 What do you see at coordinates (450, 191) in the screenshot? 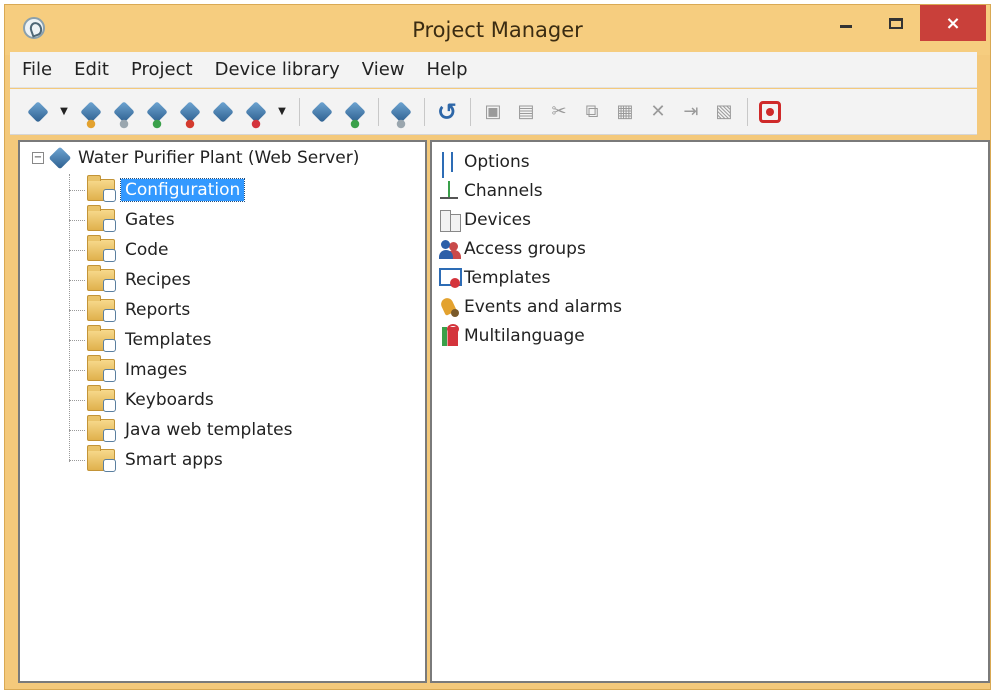
I see `channels-icon` at bounding box center [450, 191].